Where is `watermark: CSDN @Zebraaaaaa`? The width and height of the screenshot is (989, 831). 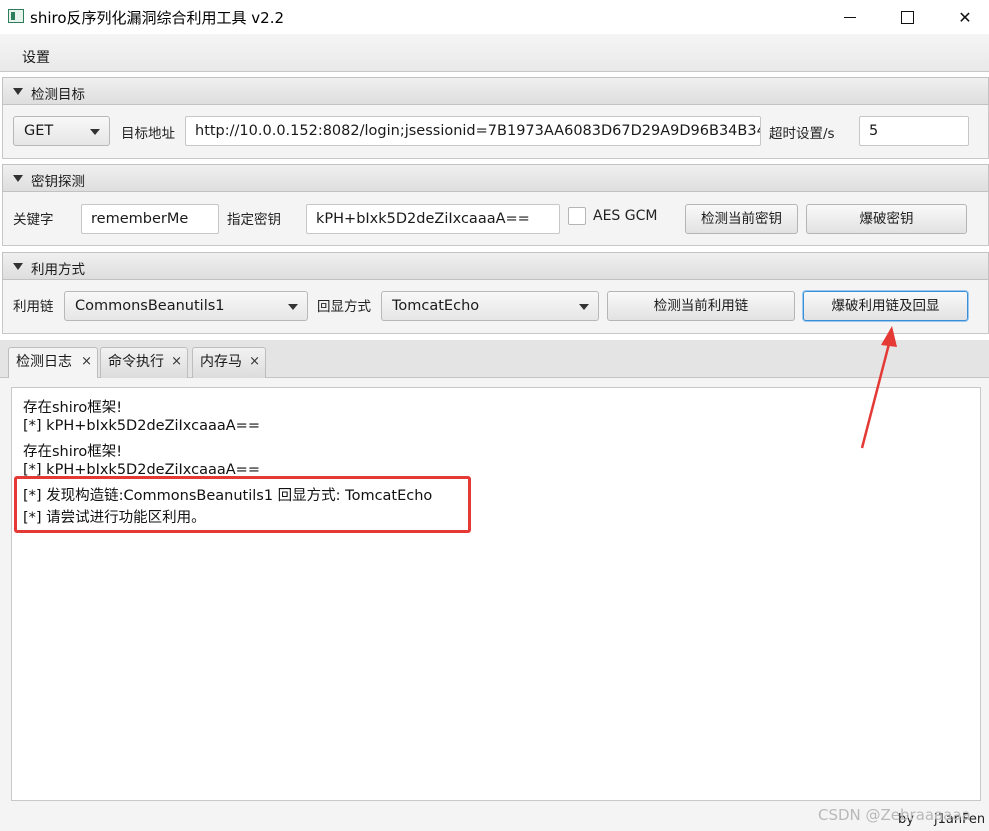 watermark: CSDN @Zebraaaaaa is located at coordinates (894, 815).